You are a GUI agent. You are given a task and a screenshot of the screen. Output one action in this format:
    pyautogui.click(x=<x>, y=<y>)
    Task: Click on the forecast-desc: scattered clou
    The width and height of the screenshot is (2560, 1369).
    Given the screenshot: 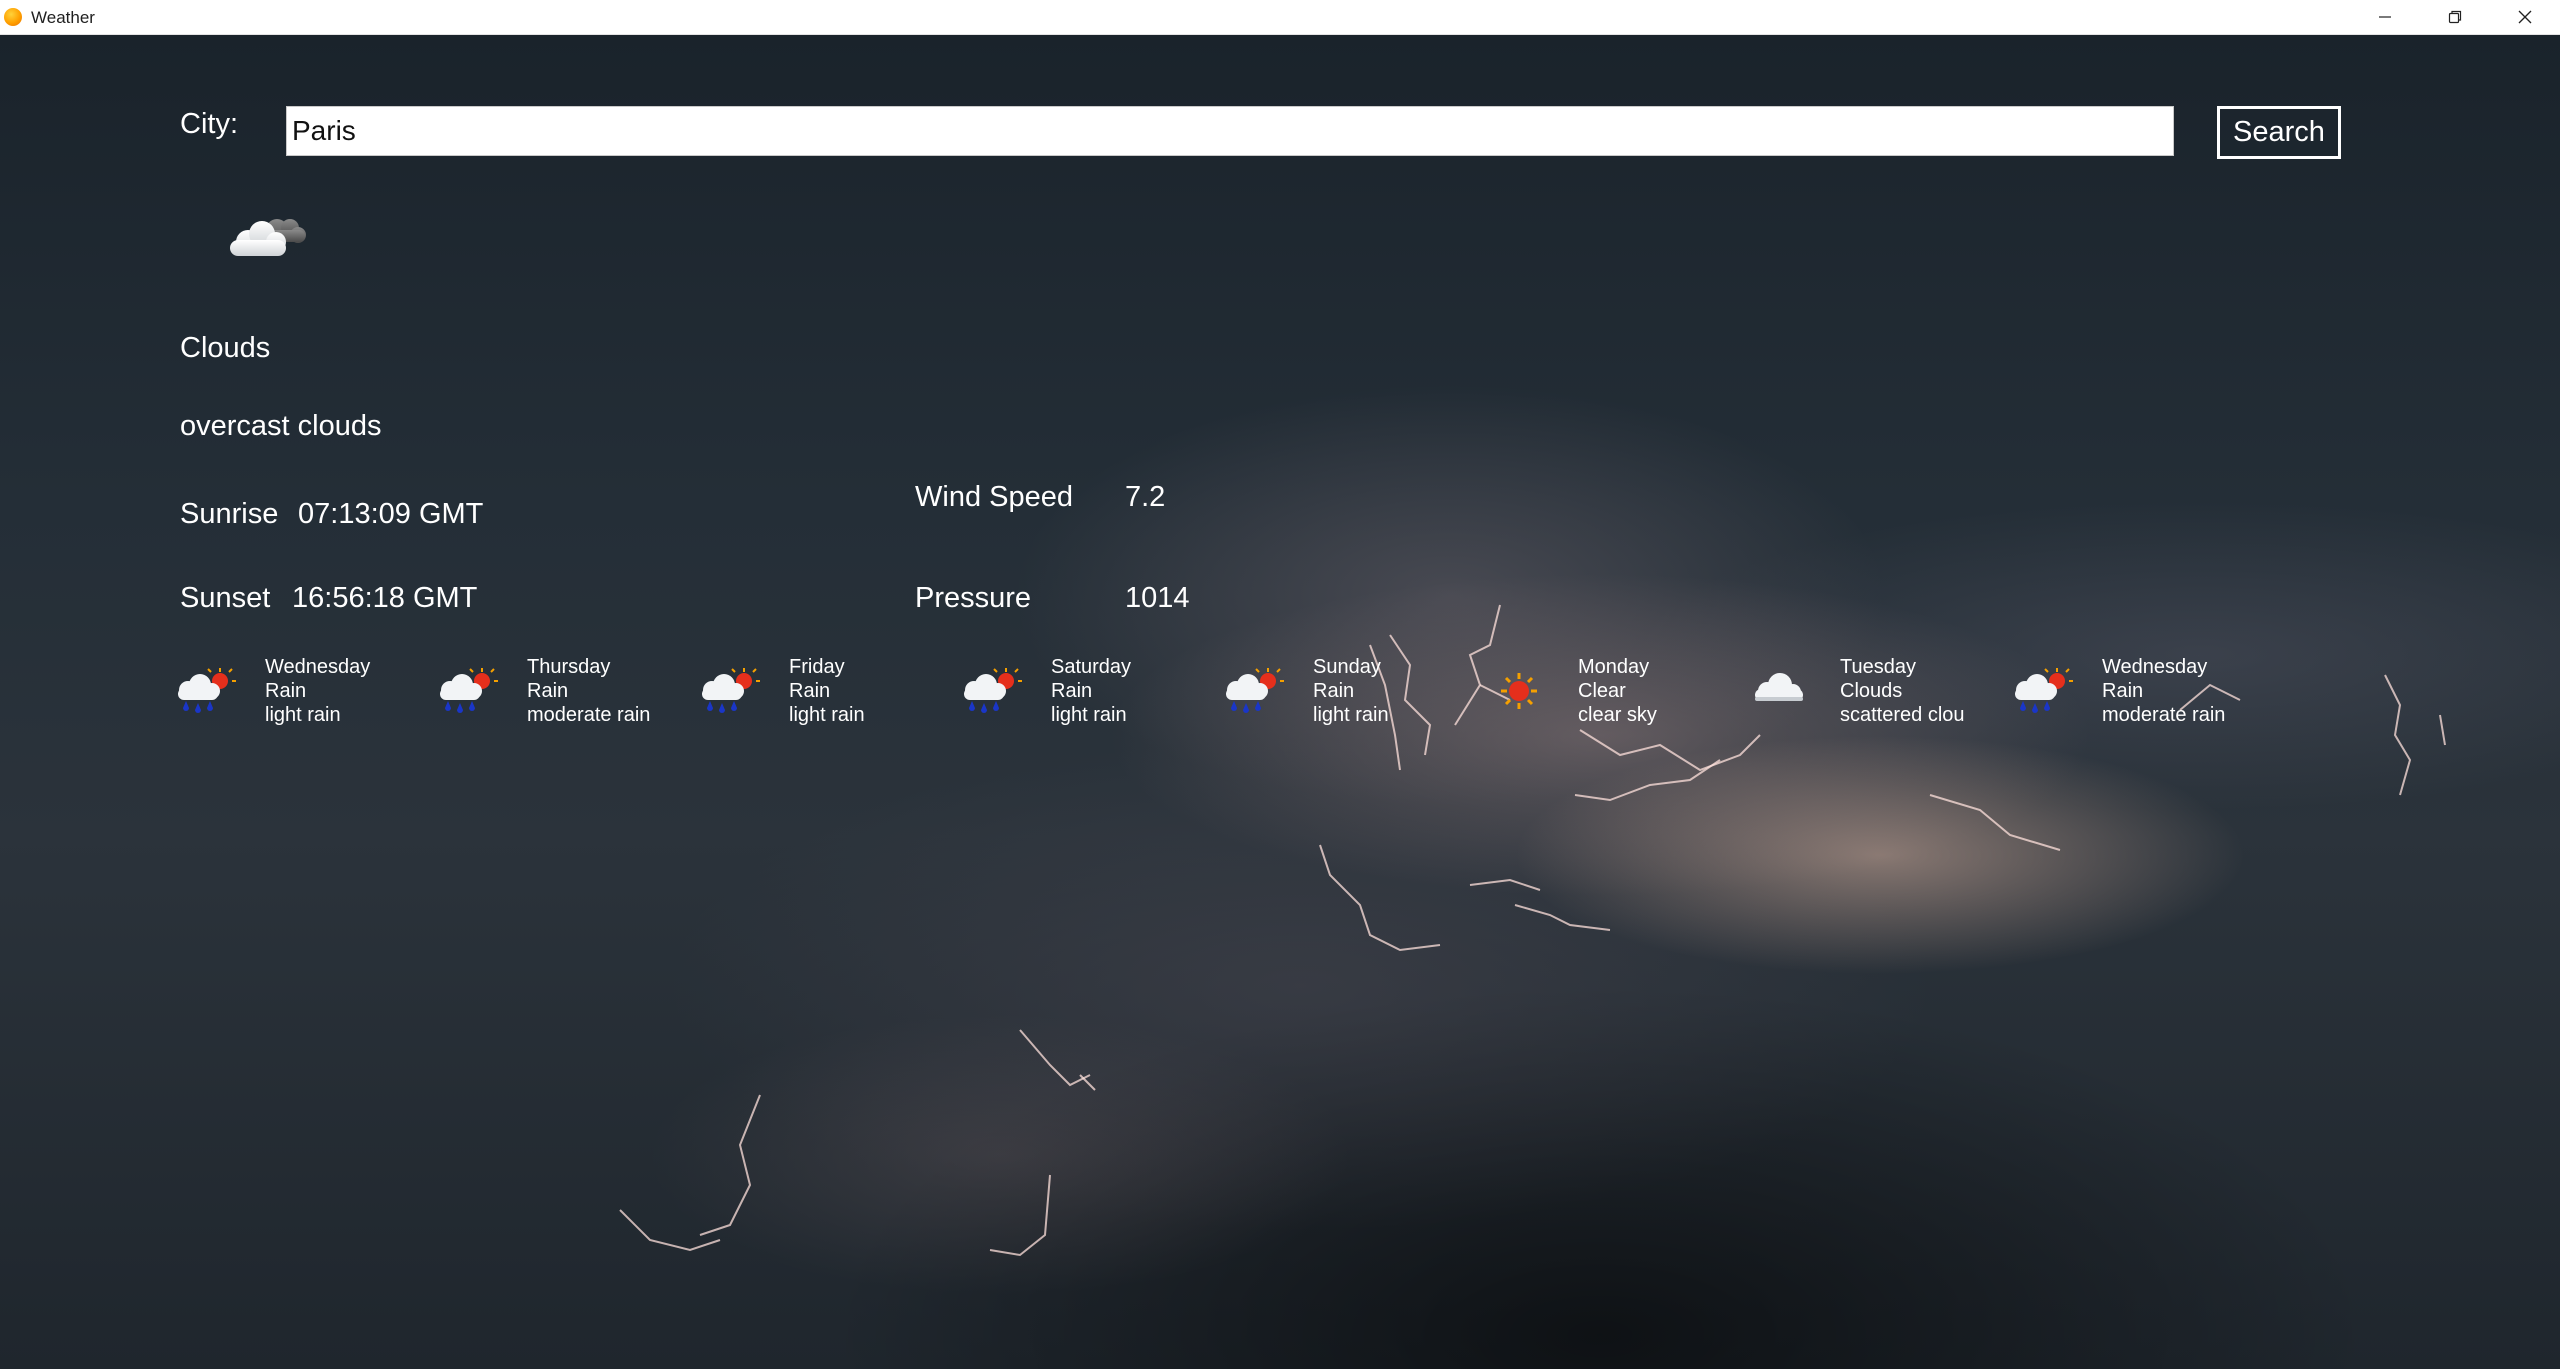 What is the action you would take?
    pyautogui.click(x=1902, y=715)
    